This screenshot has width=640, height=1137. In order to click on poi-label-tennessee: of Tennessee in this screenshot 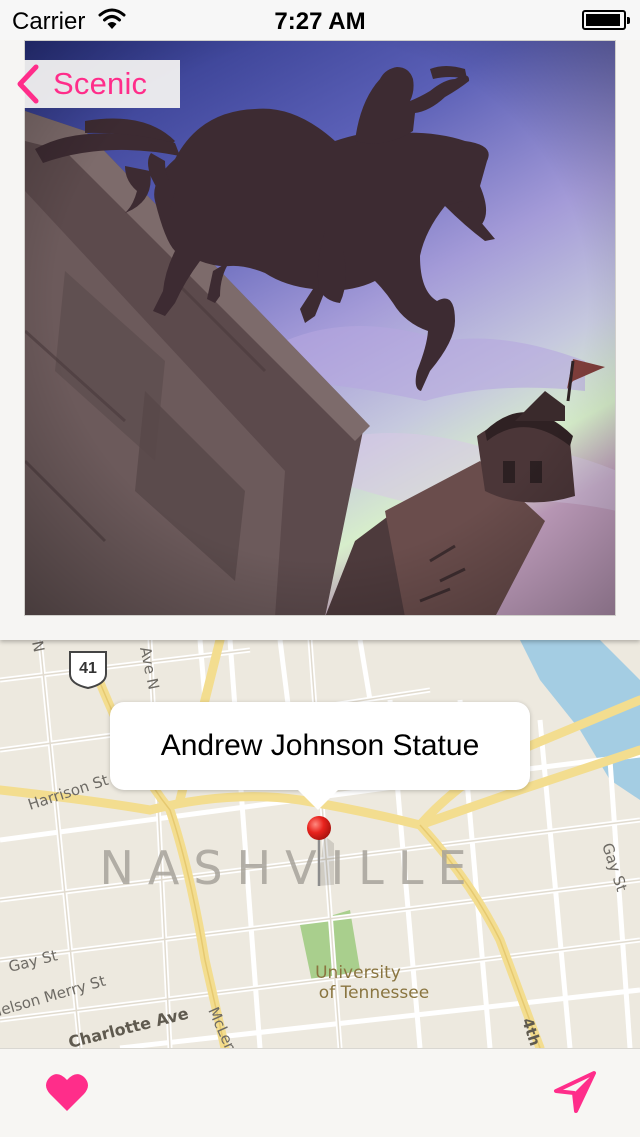, I will do `click(374, 993)`.